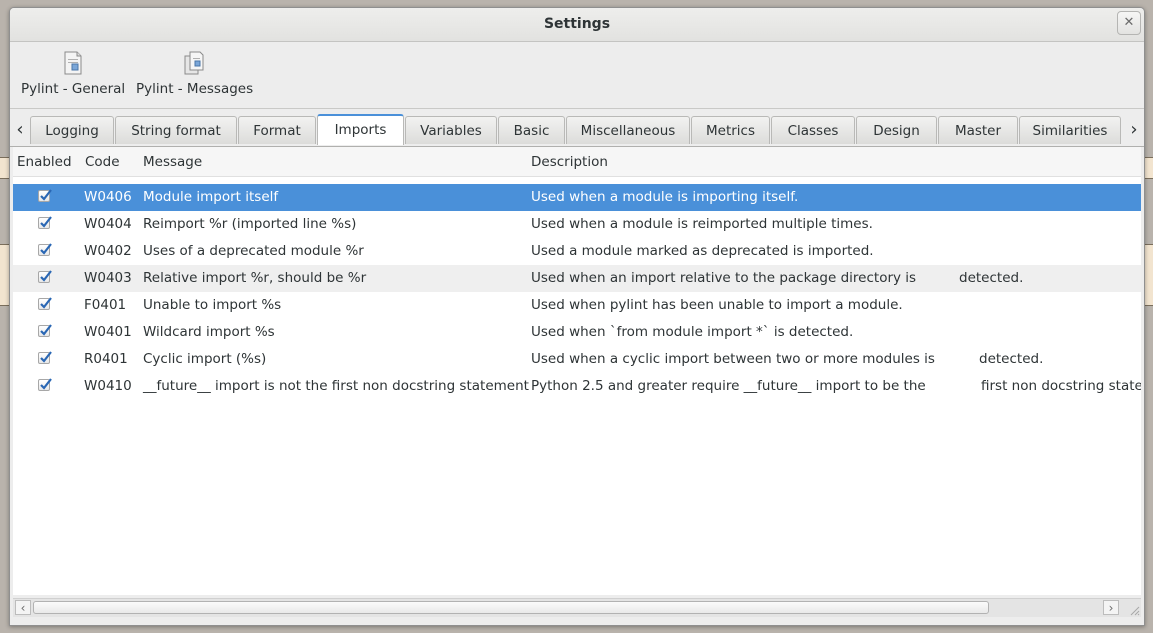 This screenshot has width=1153, height=633. What do you see at coordinates (72, 130) in the screenshot?
I see `tab-logging: Logging` at bounding box center [72, 130].